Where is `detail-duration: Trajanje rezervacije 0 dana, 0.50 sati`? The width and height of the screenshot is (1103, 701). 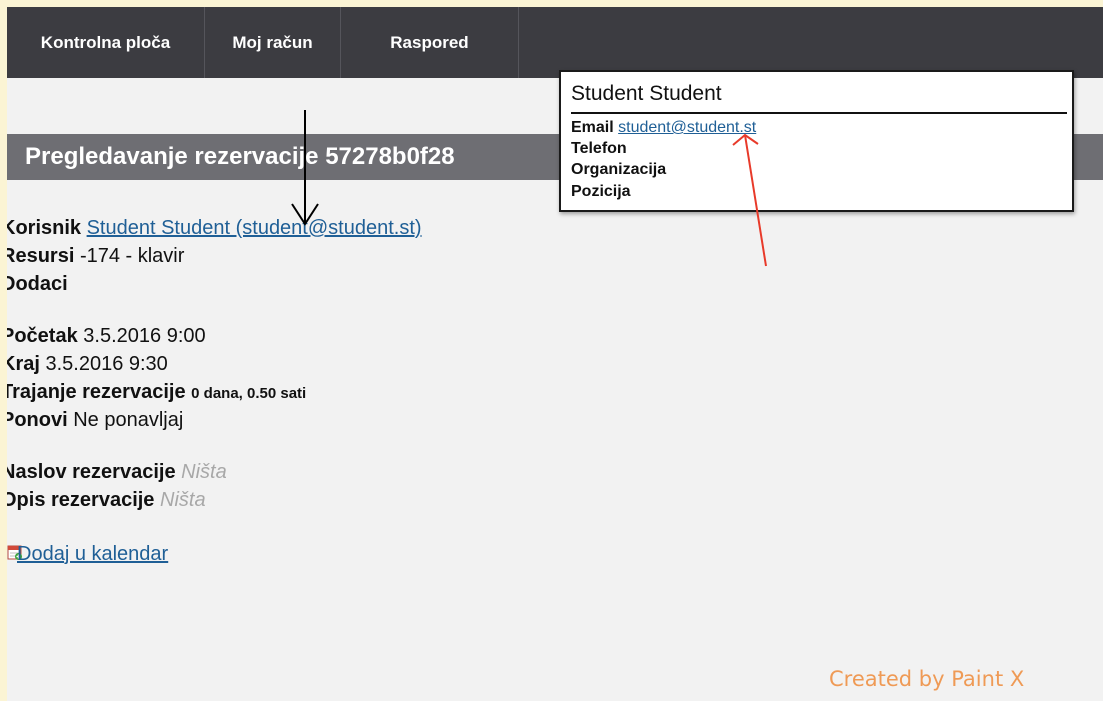
detail-duration: Trajanje rezervacije 0 dana, 0.50 sati is located at coordinates (156, 392).